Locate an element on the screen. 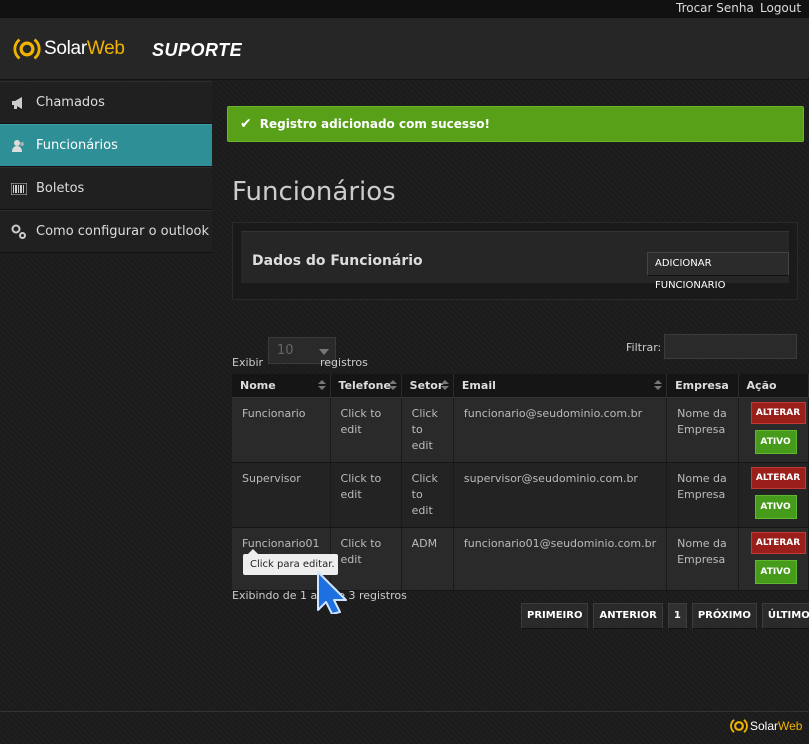 This screenshot has width=809, height=744. sidebar-item-boletos: Boletos is located at coordinates (106, 188).